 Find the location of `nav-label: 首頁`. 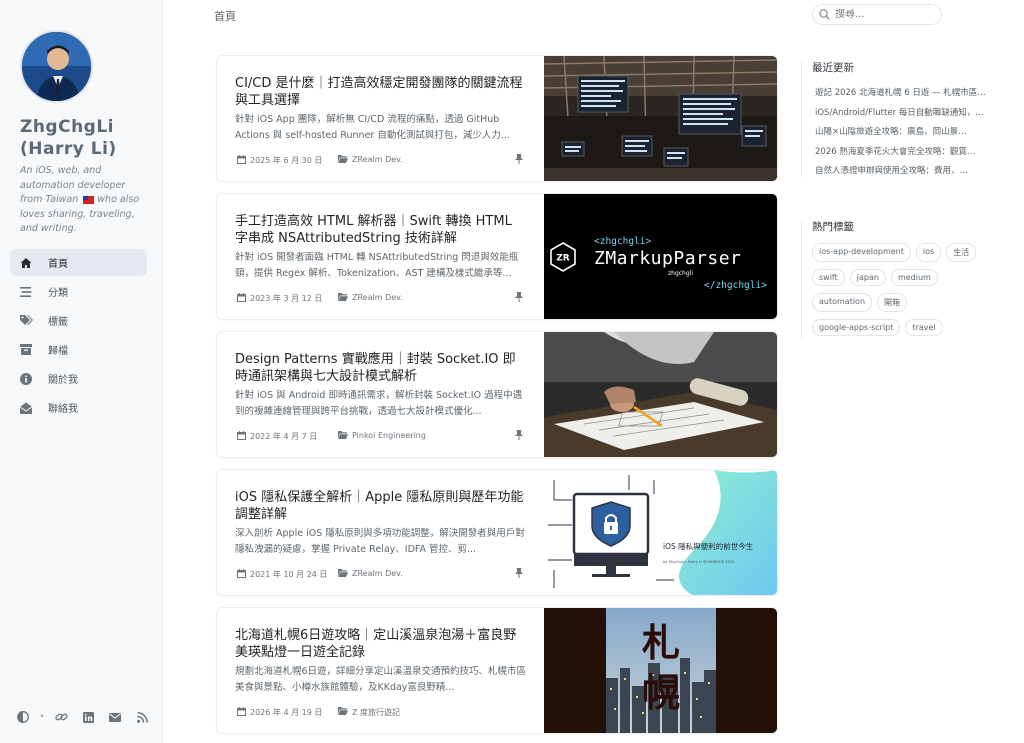

nav-label: 首頁 is located at coordinates (58, 264).